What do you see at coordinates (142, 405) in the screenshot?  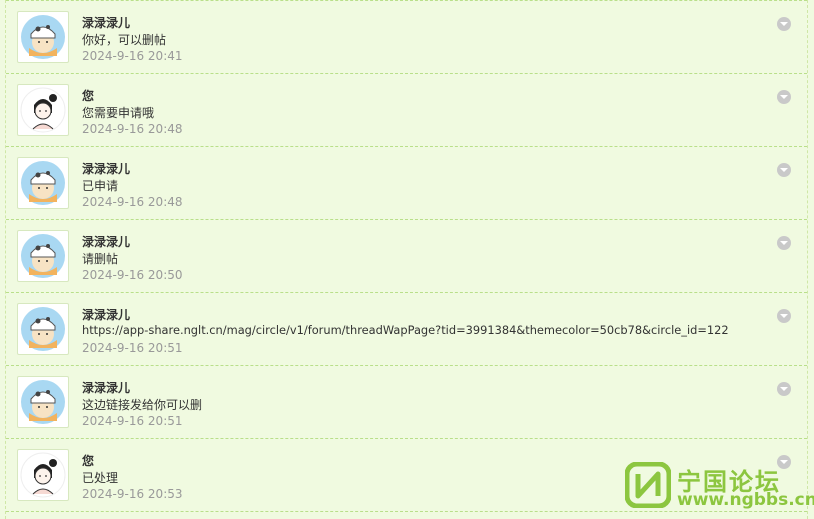 I see `message-text: 这边链接发给你可以删` at bounding box center [142, 405].